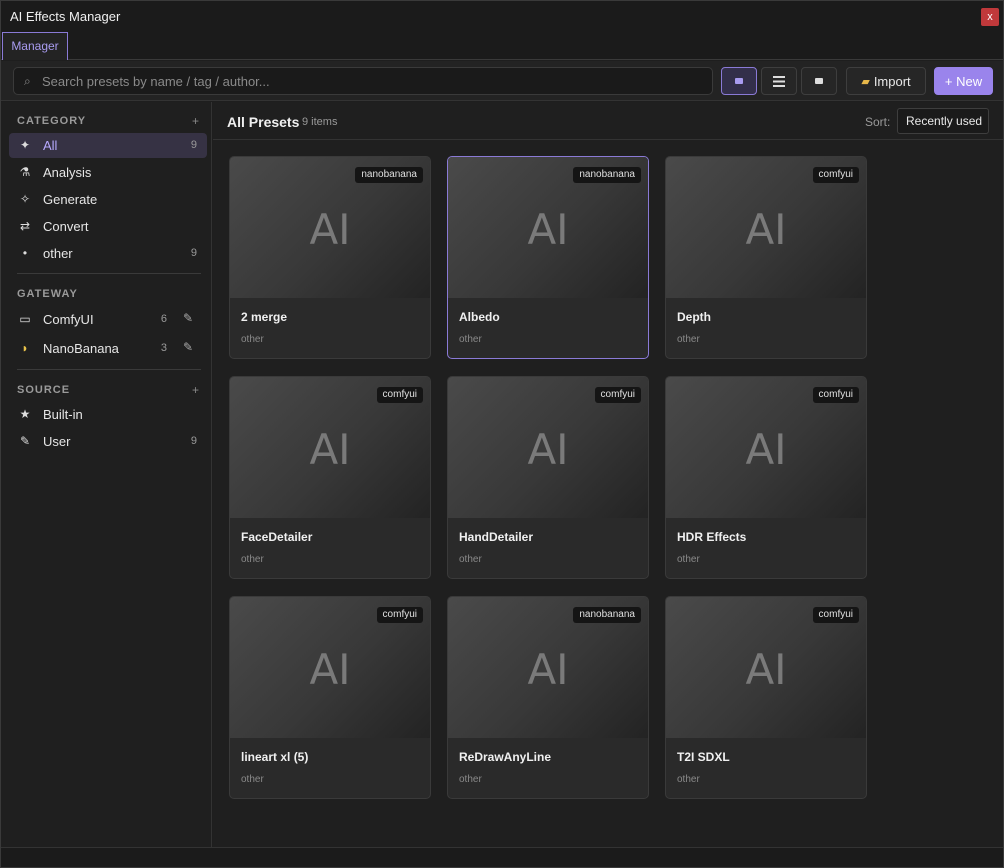 This screenshot has height=868, width=1004. I want to click on preset-card: AI comfyui FaceDetailer other, so click(330, 477).